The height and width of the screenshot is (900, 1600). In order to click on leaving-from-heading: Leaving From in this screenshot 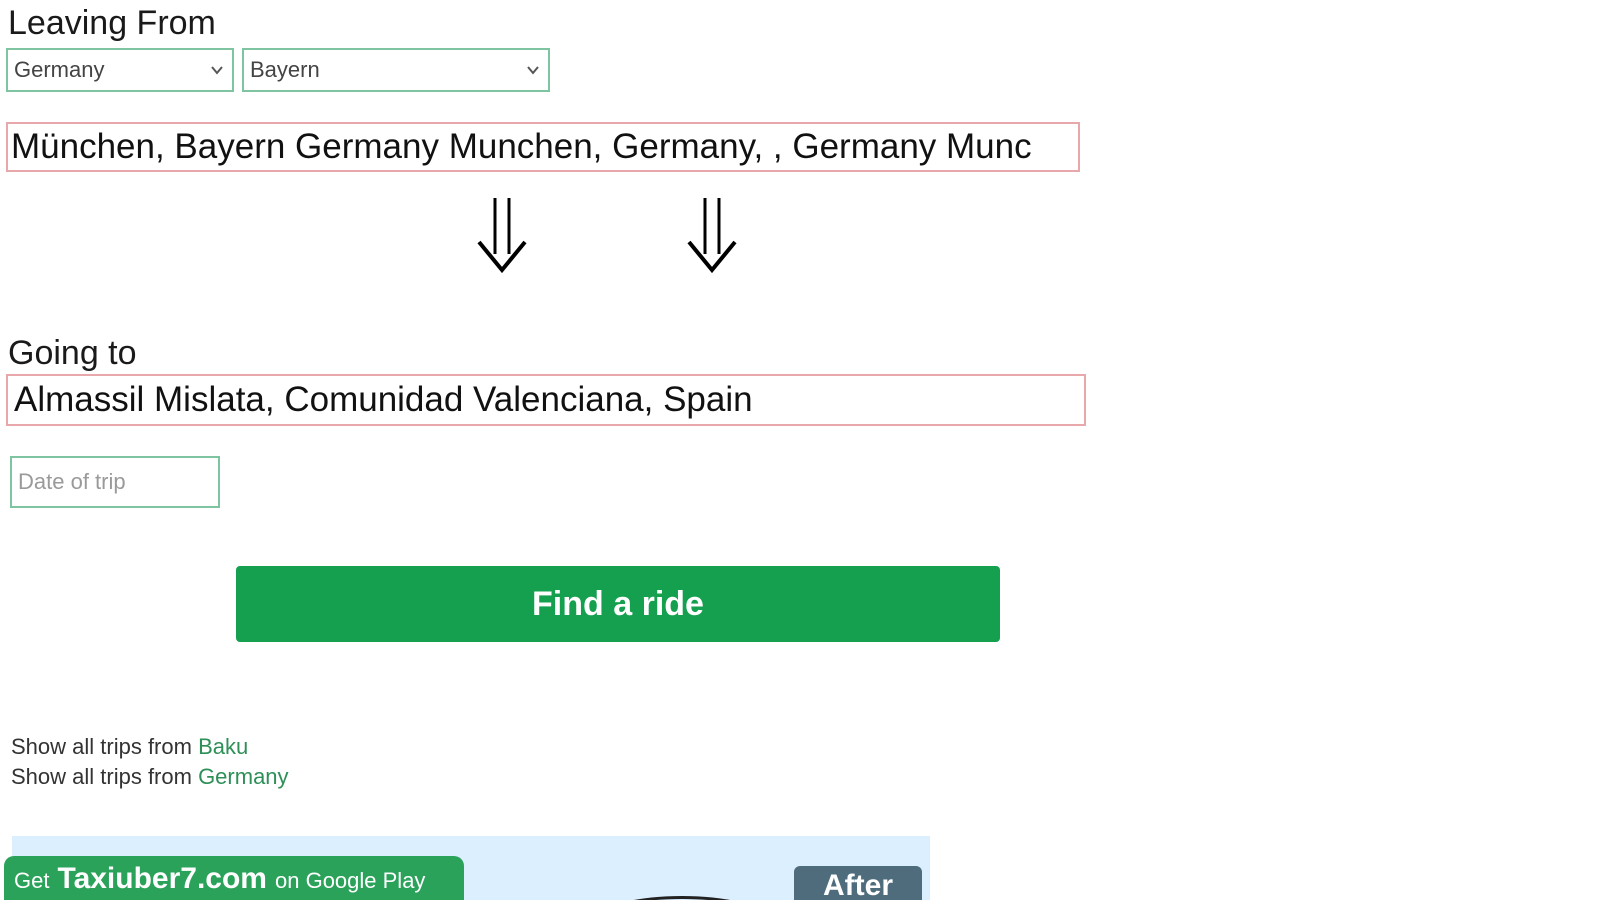, I will do `click(112, 23)`.